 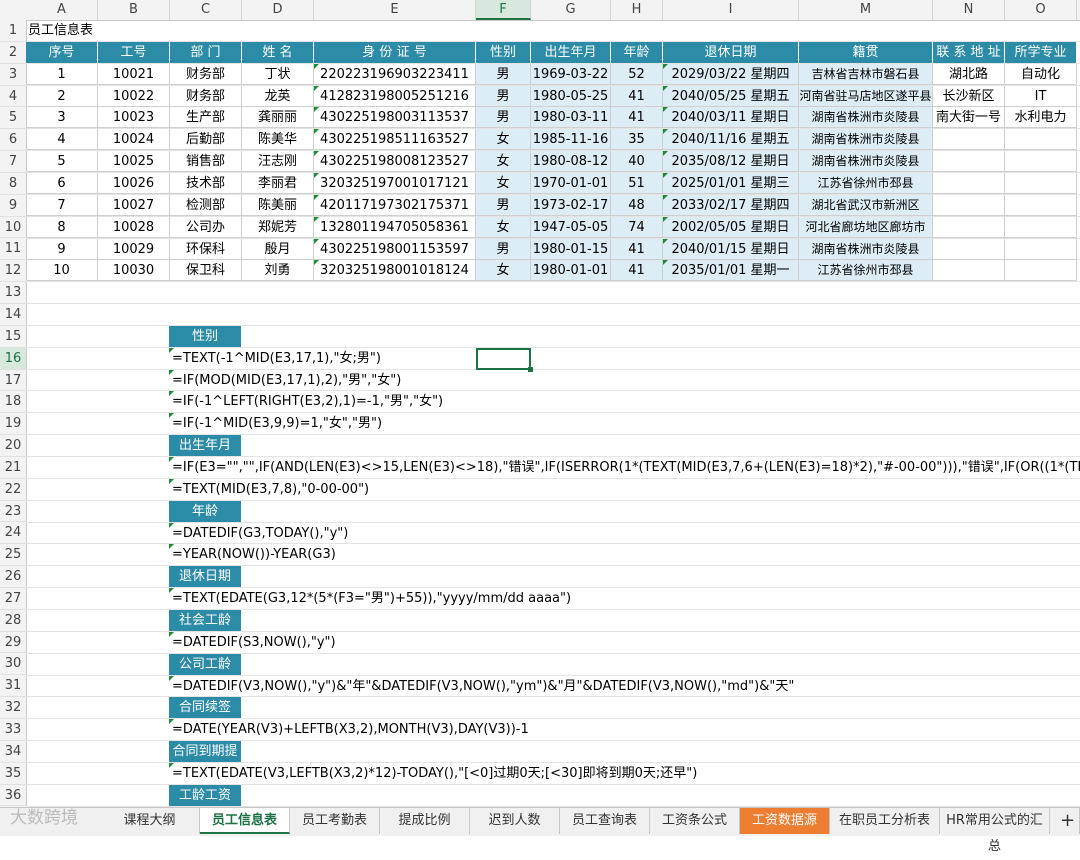 I want to click on row-header-24: 24, so click(x=13, y=533).